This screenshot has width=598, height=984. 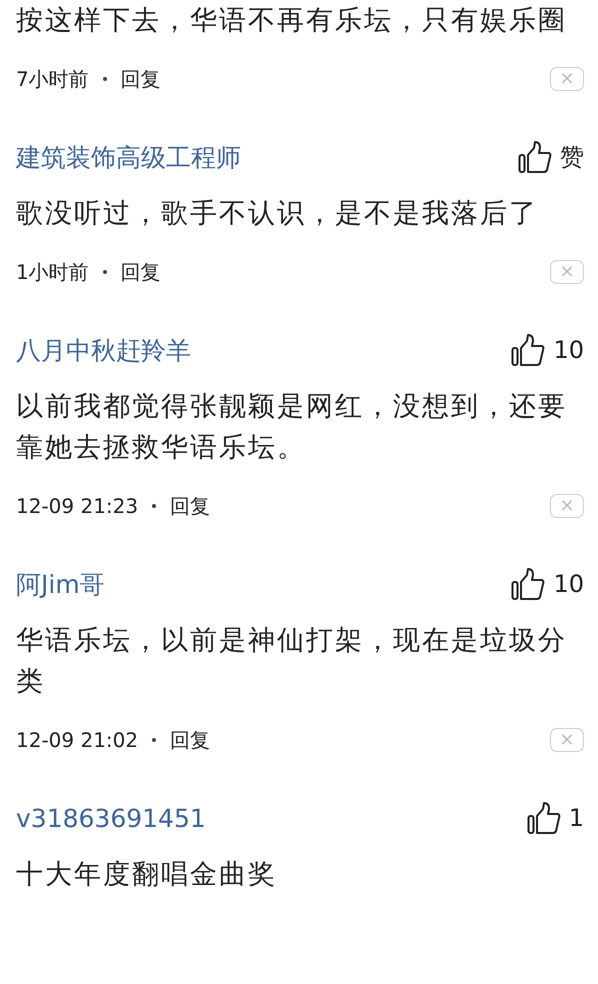 What do you see at coordinates (572, 157) in the screenshot?
I see `like-count: 赞` at bounding box center [572, 157].